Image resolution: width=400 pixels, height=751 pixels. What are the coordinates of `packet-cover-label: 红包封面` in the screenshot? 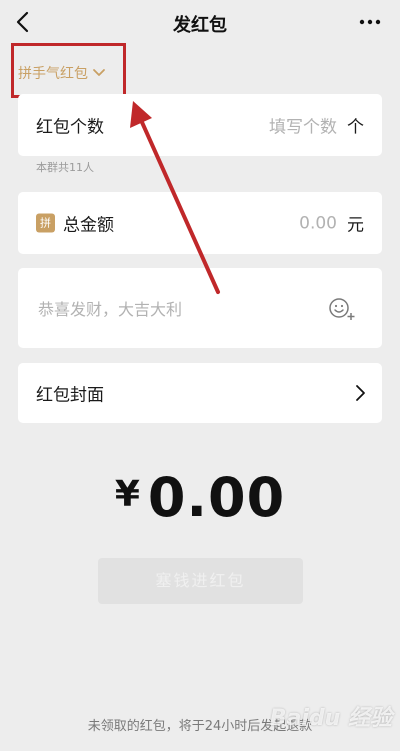 It's located at (70, 395).